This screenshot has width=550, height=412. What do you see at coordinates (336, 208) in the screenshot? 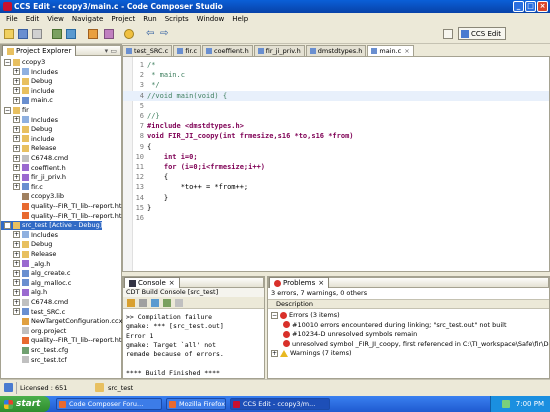
I see `code-line: 15}` at bounding box center [336, 208].